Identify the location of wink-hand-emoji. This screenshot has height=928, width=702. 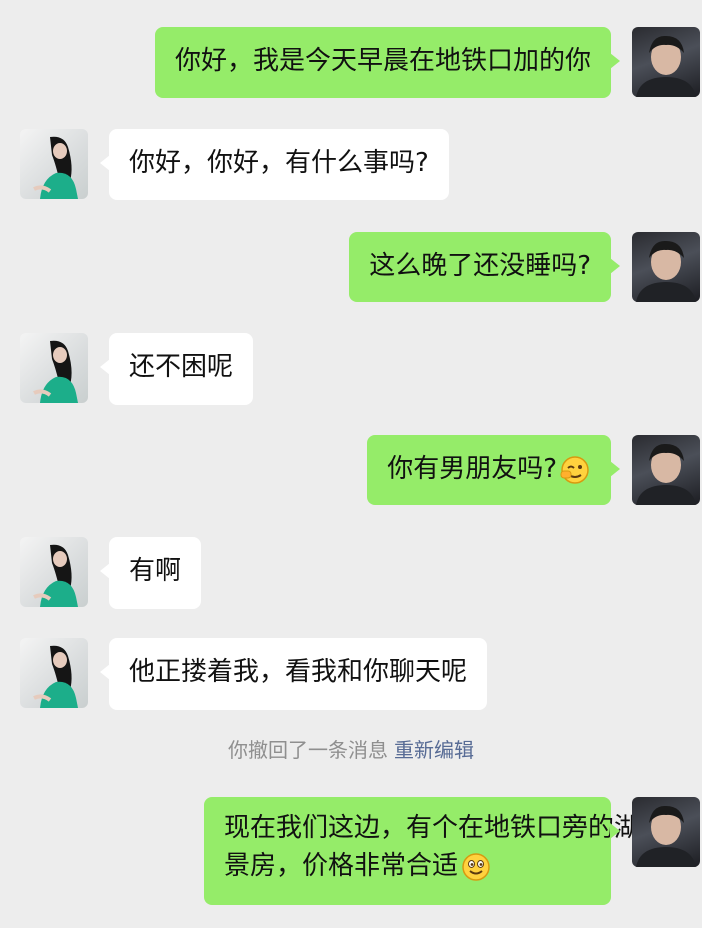
(575, 470).